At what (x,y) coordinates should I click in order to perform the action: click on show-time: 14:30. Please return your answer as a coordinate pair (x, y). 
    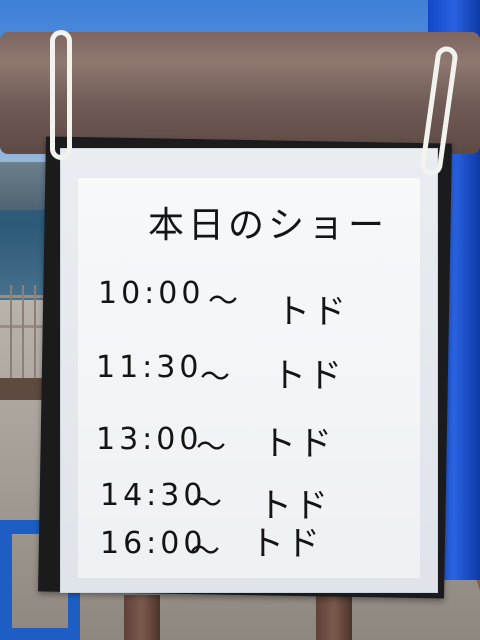
    Looking at the image, I should click on (153, 495).